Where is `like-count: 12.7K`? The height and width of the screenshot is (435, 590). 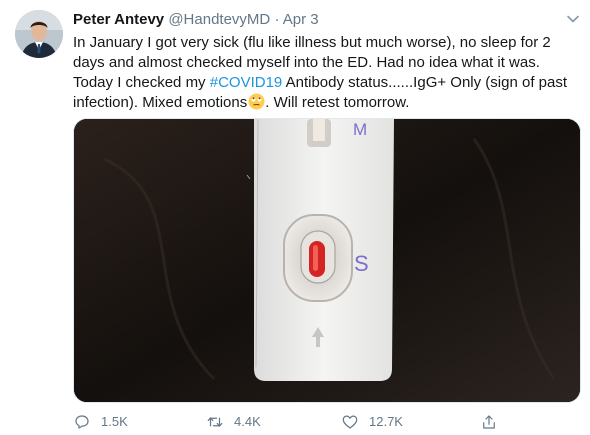 like-count: 12.7K is located at coordinates (386, 421).